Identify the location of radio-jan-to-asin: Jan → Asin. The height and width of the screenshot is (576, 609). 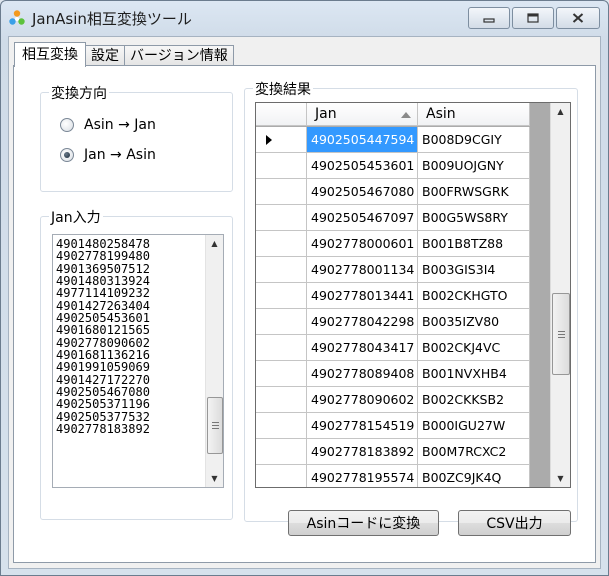
(108, 155).